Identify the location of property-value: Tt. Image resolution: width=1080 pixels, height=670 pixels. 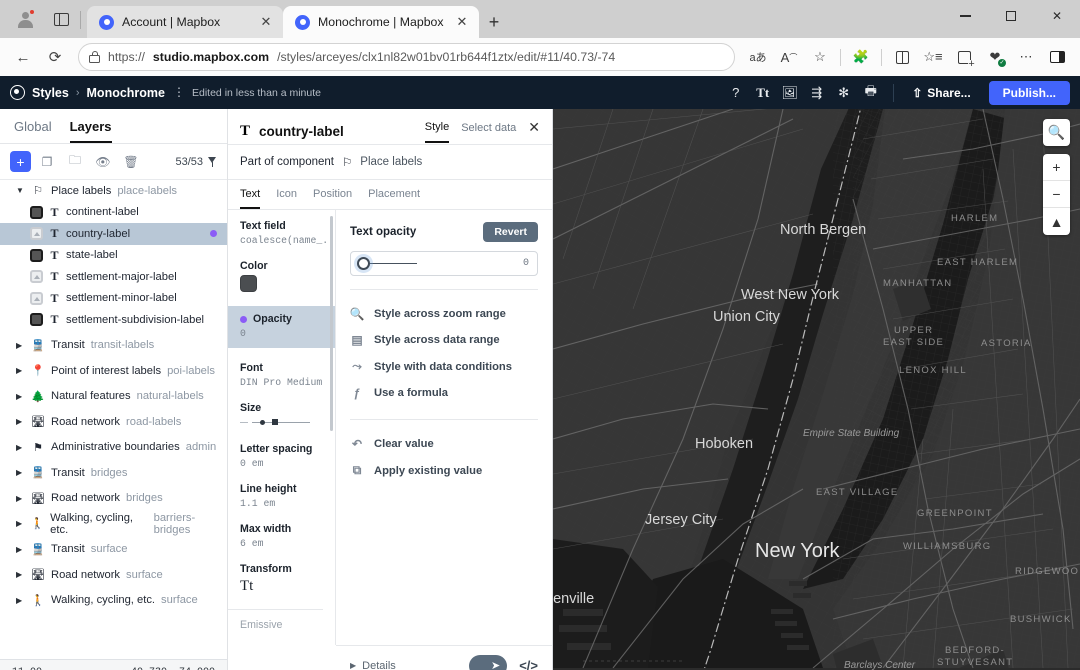
(287, 586).